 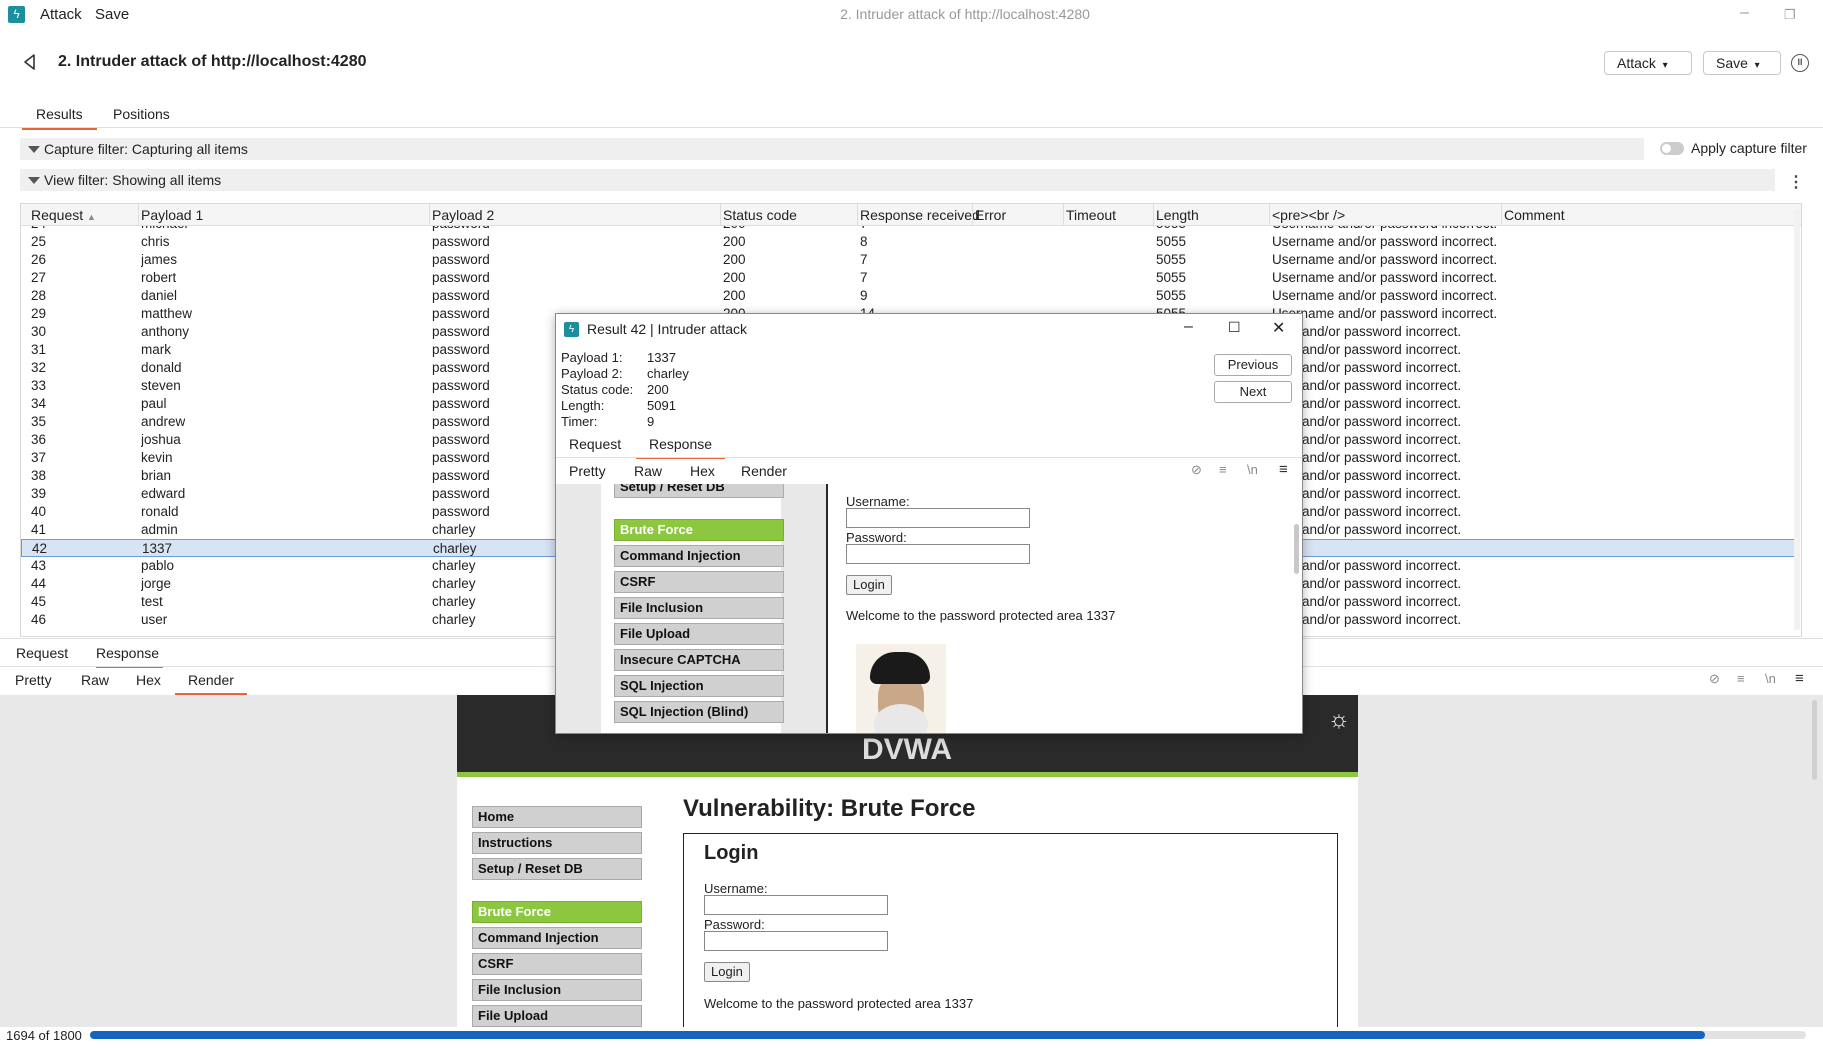 I want to click on column-header-length: Length, so click(x=1177, y=215).